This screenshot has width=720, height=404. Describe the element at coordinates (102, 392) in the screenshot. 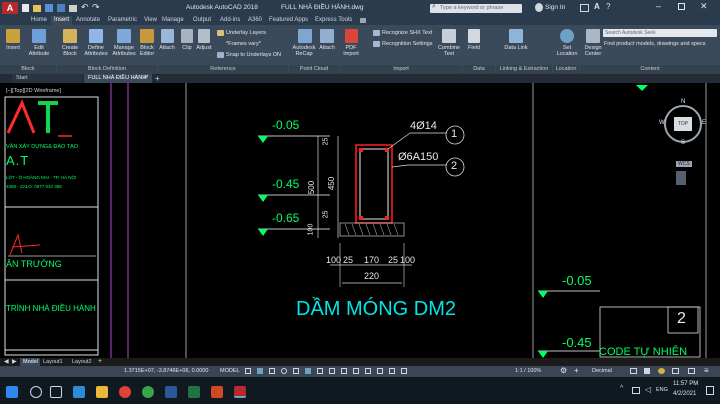

I see `explorer-icon` at that location.